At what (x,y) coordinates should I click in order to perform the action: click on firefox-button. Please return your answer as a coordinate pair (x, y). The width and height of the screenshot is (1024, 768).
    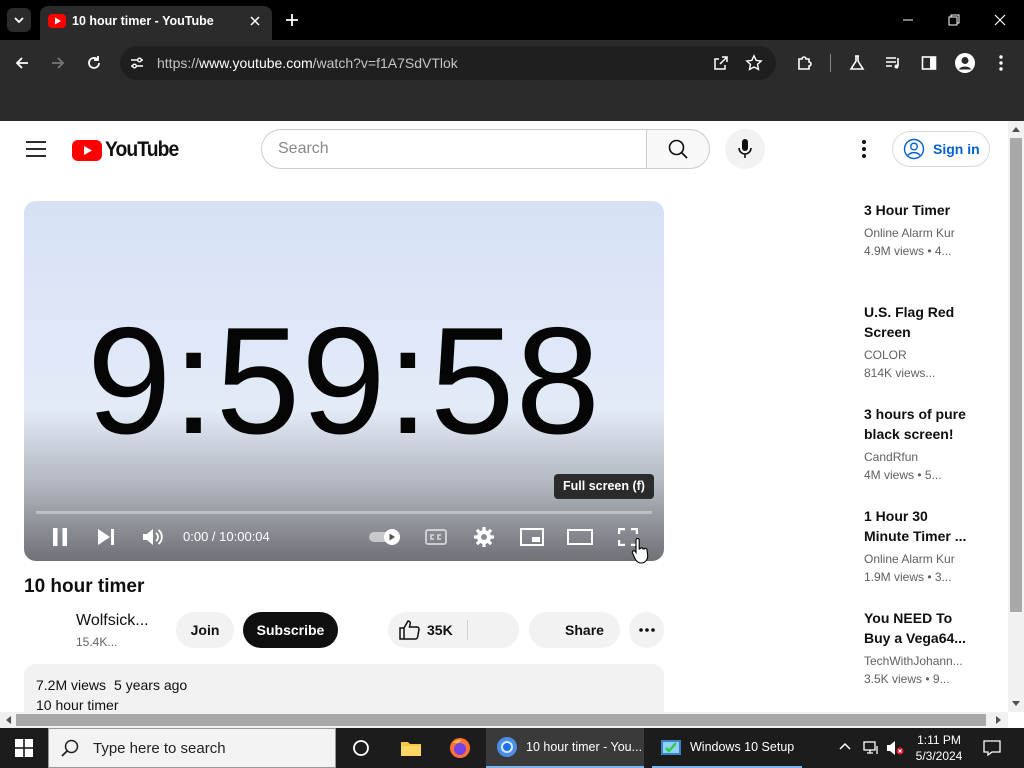
    Looking at the image, I should click on (460, 748).